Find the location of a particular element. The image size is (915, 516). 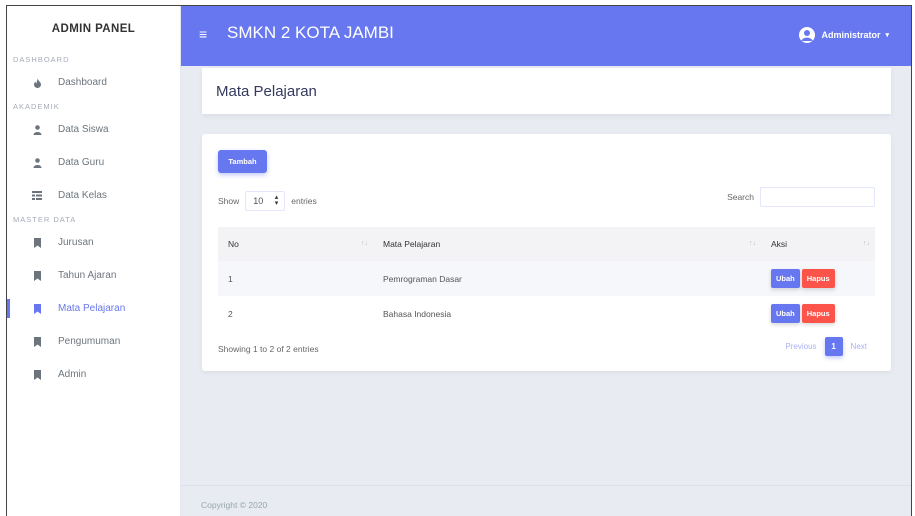

sidebar-item-label: Data Guru is located at coordinates (81, 162).